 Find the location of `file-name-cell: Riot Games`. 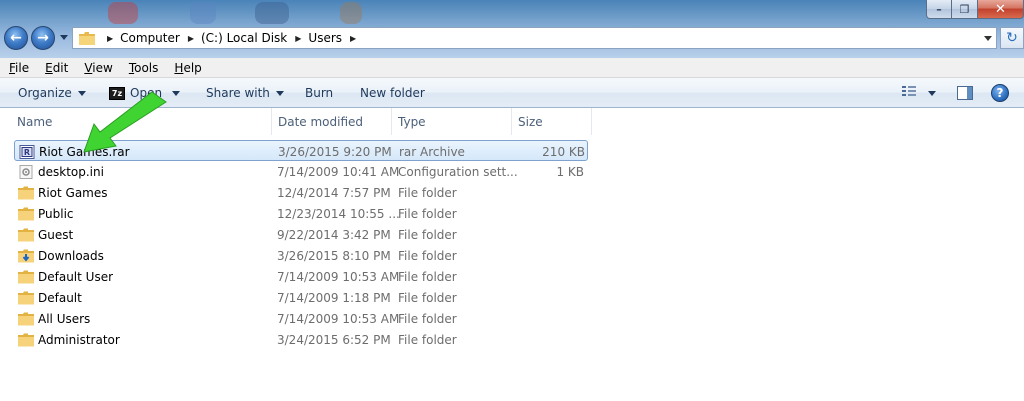

file-name-cell: Riot Games is located at coordinates (63, 192).